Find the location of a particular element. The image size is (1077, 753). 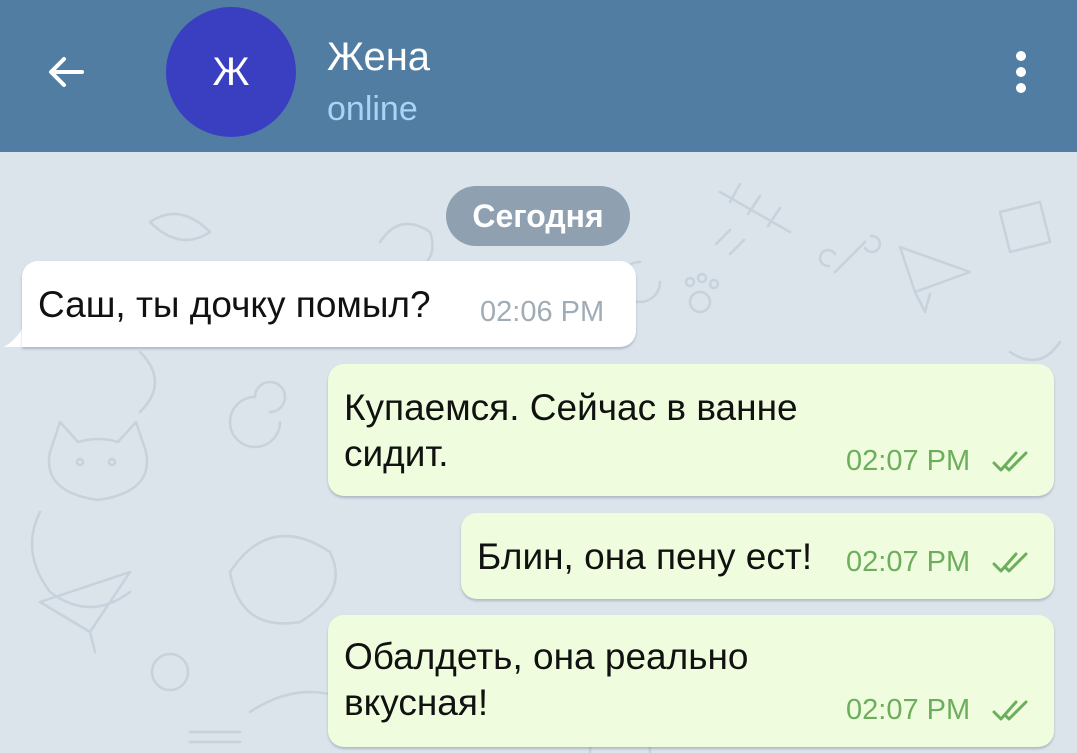

contact-name: Жена is located at coordinates (378, 57).